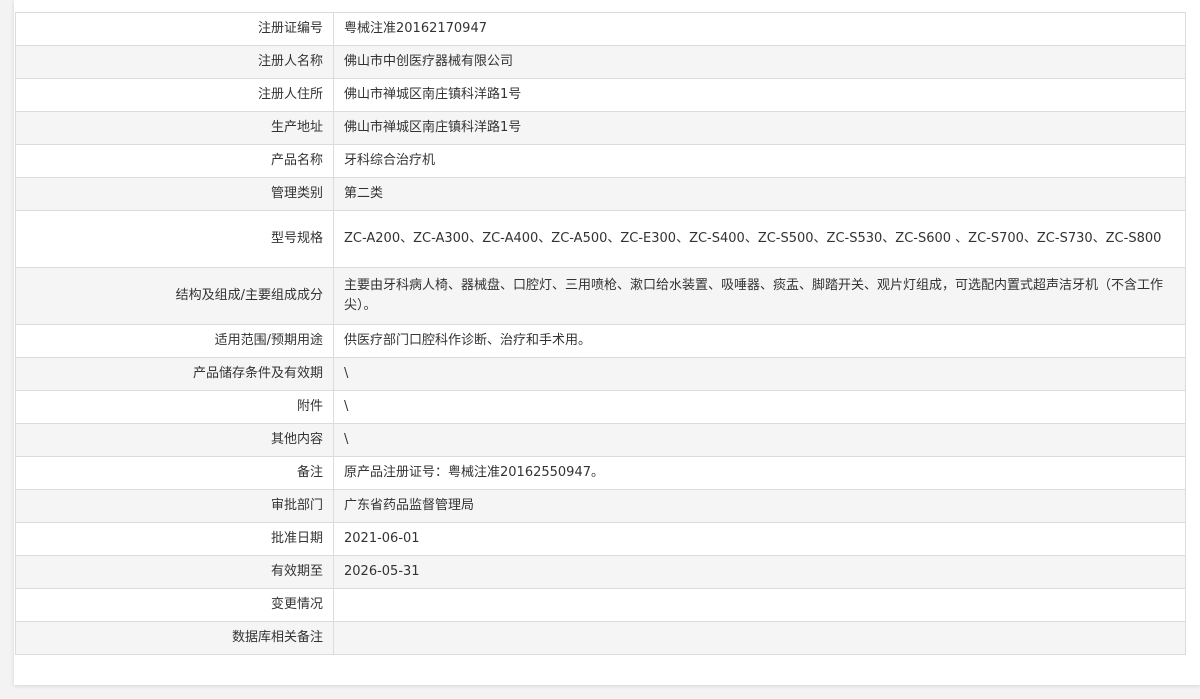 The width and height of the screenshot is (1200, 699). Describe the element at coordinates (759, 62) in the screenshot. I see `row-value-registrant-name: 佛山市中创医疗器械有限公司` at that location.